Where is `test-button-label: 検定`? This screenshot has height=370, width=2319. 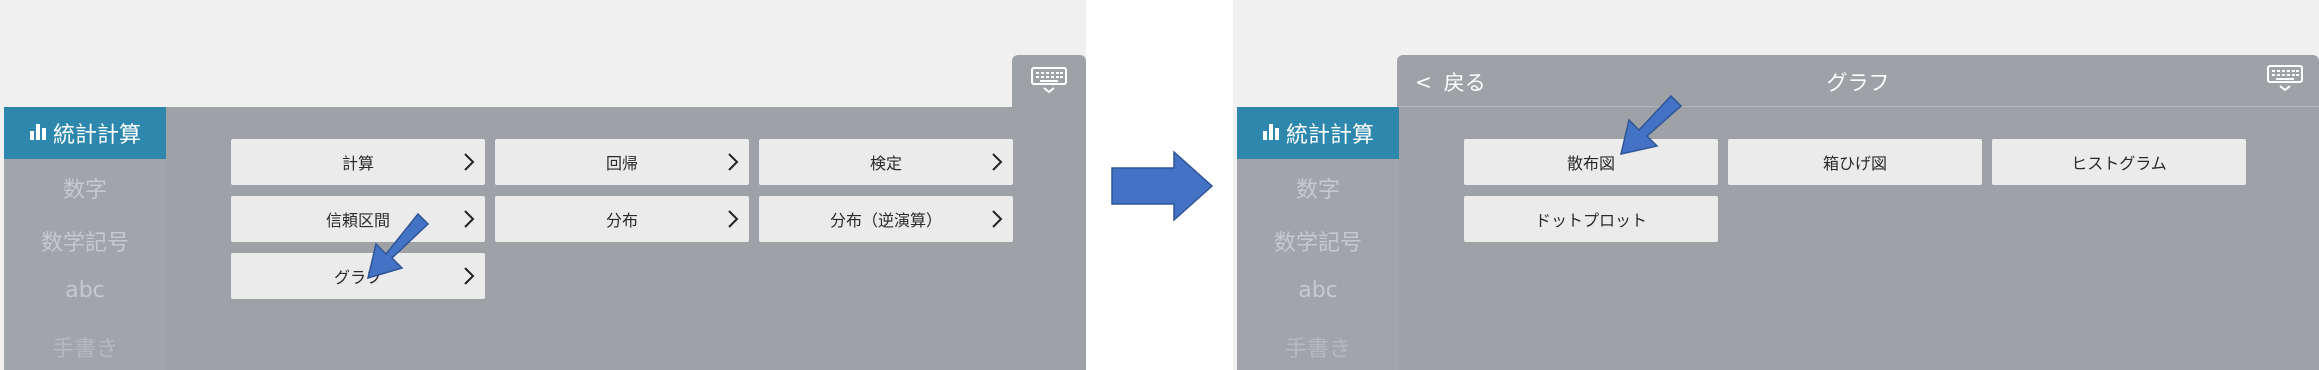 test-button-label: 検定 is located at coordinates (885, 163).